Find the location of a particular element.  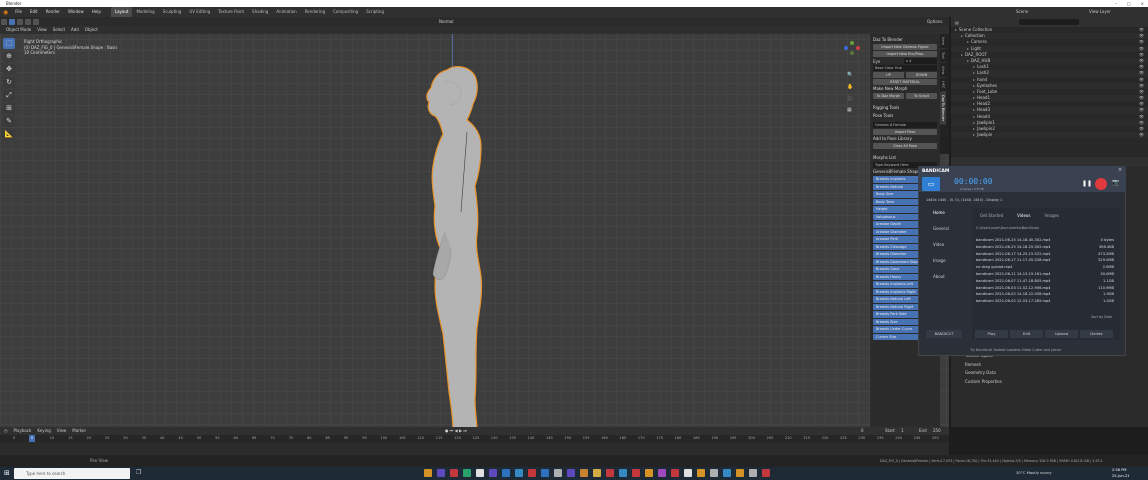

nav-image: Image is located at coordinates (944, 261).